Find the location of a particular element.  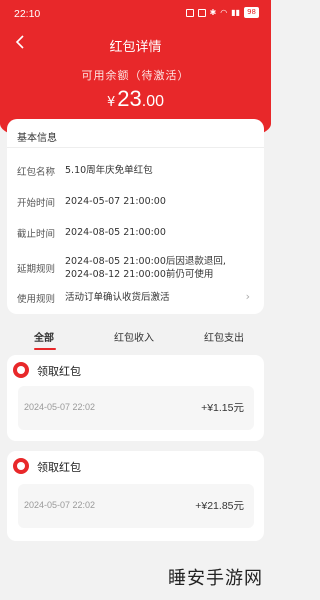

record-detail: 2024-05-07 22:02 +¥1.15元 is located at coordinates (136, 408).